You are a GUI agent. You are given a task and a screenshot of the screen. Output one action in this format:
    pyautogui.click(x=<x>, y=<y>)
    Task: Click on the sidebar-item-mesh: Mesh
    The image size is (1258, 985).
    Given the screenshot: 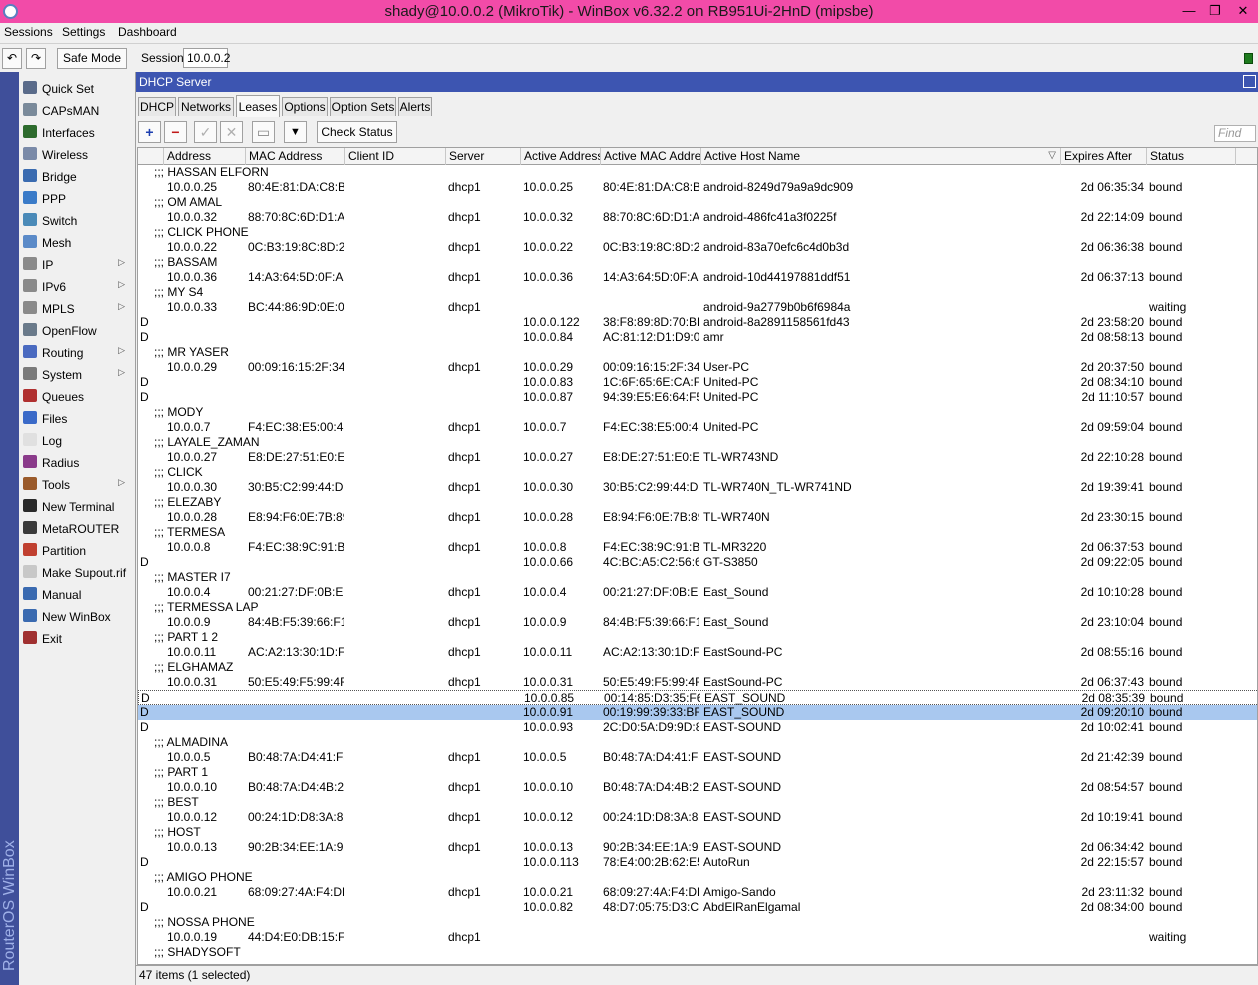 What is the action you would take?
    pyautogui.click(x=76, y=241)
    